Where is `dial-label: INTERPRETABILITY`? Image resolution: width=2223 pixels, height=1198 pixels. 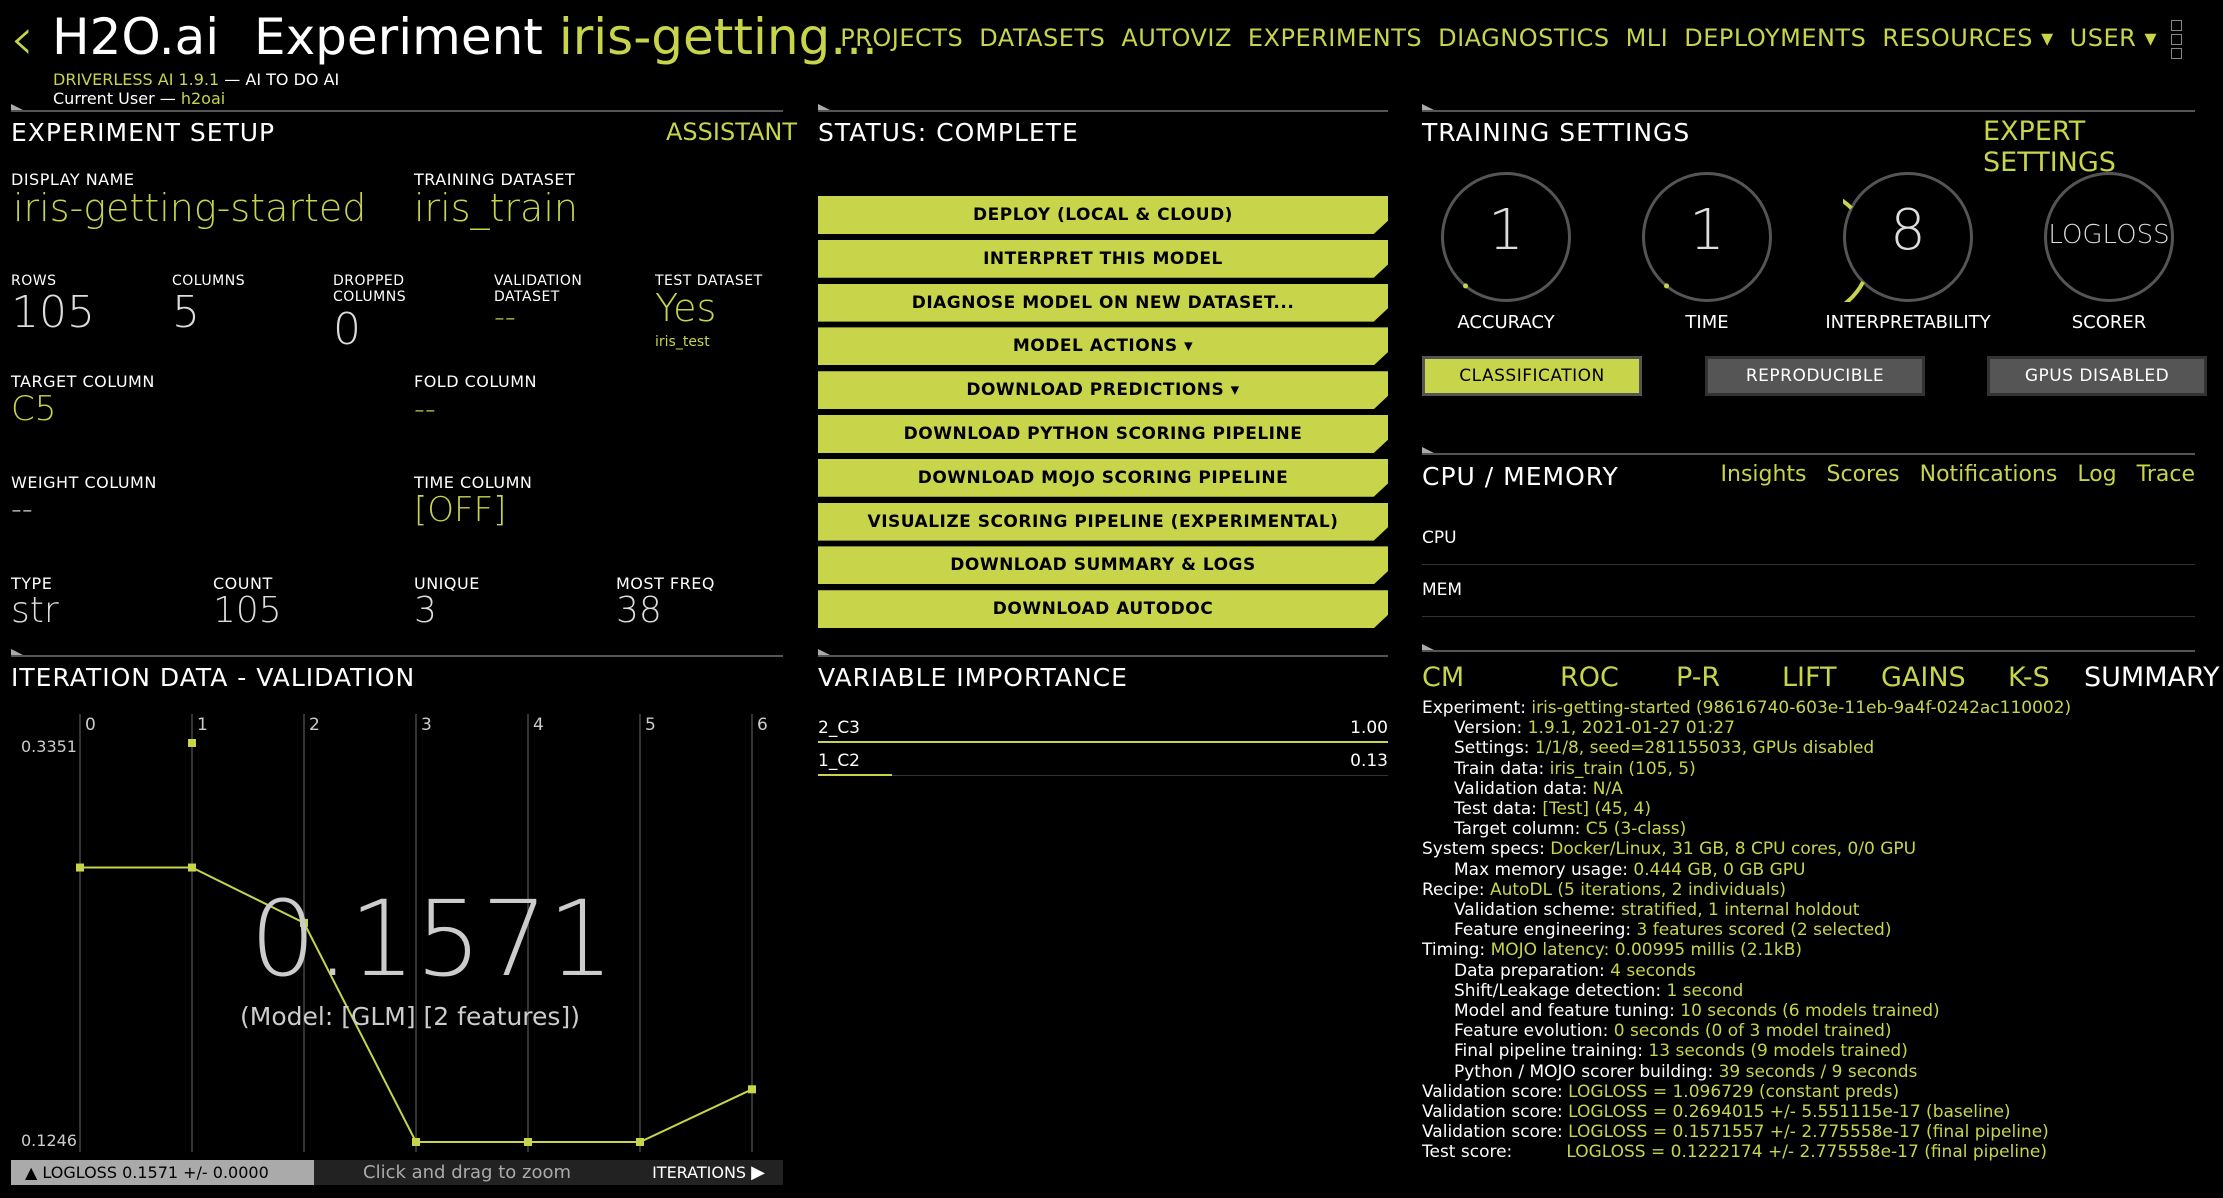 dial-label: INTERPRETABILITY is located at coordinates (1908, 322).